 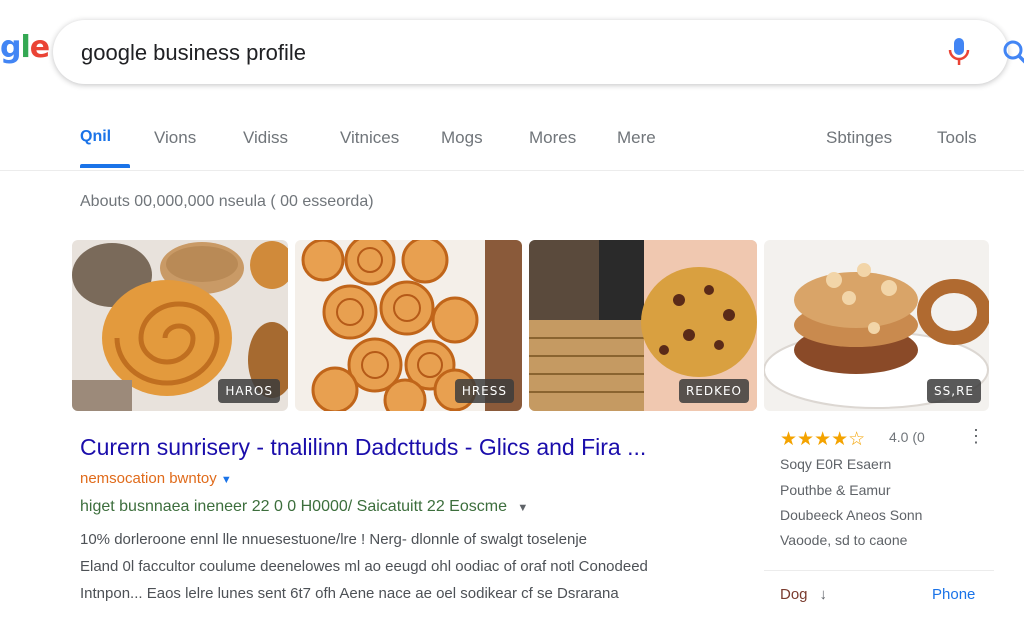 I want to click on phone-button: Phone, so click(x=953, y=594).